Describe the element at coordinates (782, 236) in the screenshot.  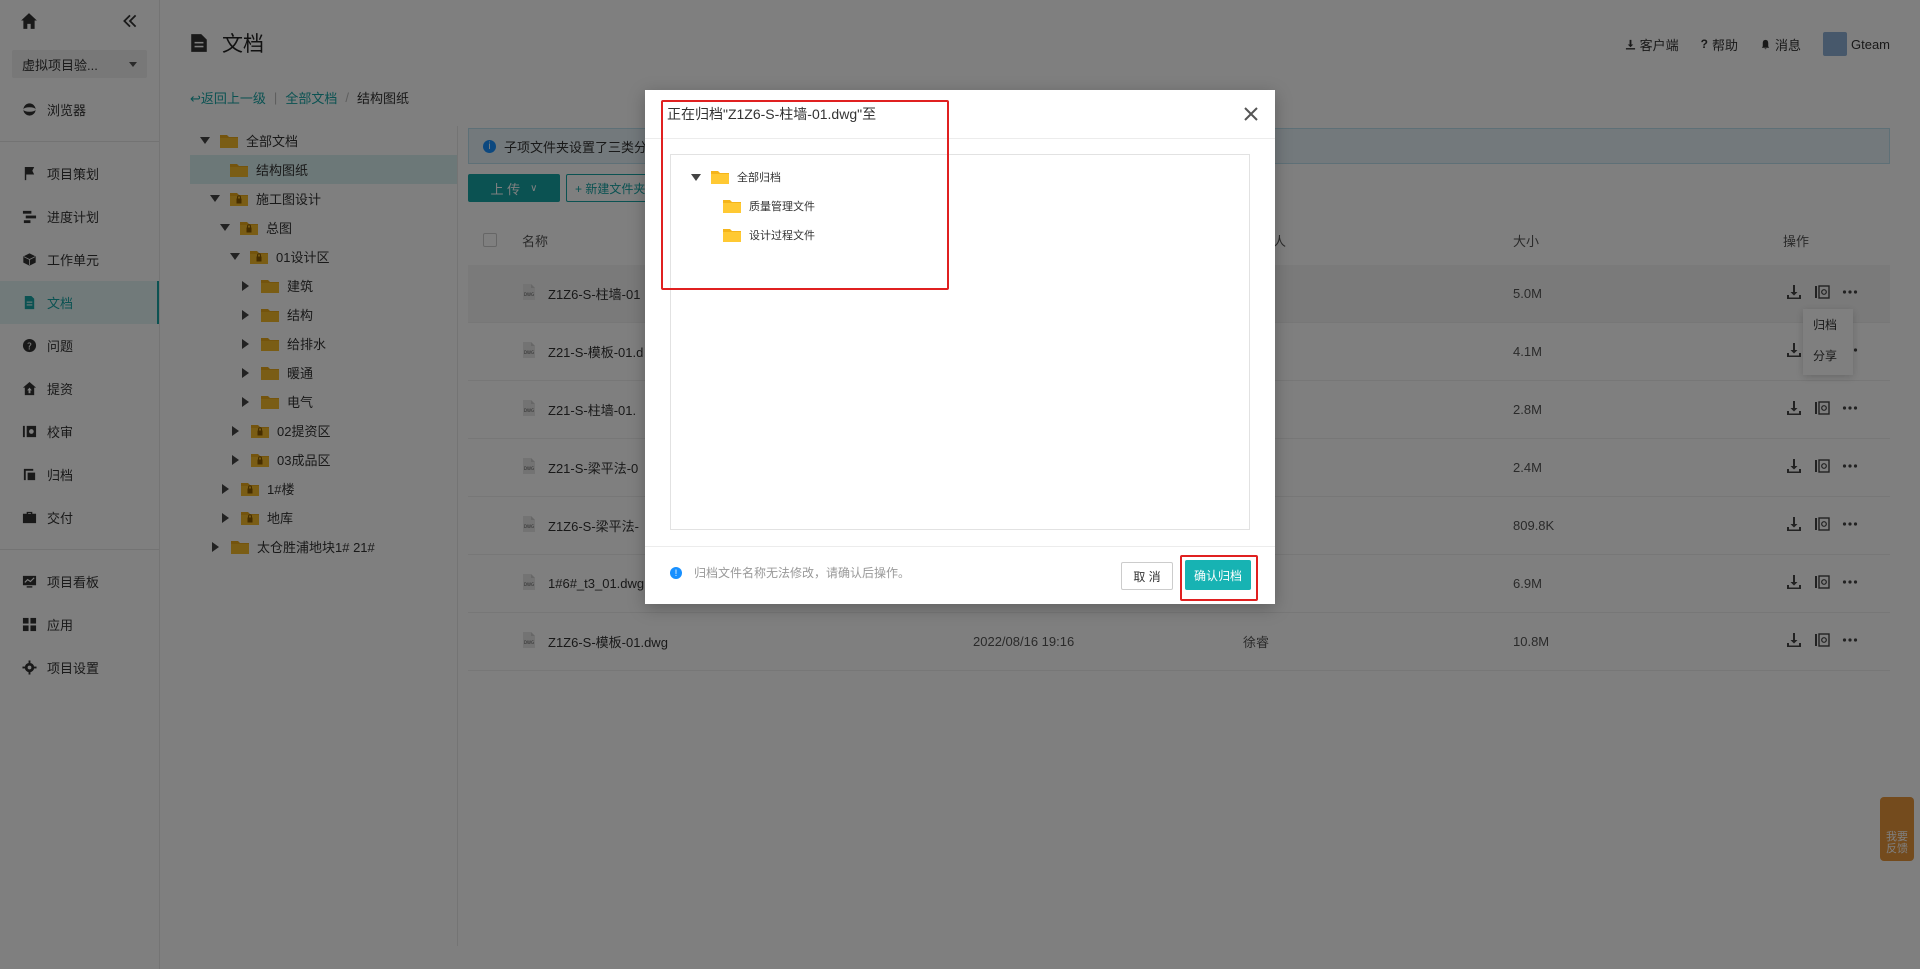
I see `archive-tree-label: 设计过程文件` at that location.